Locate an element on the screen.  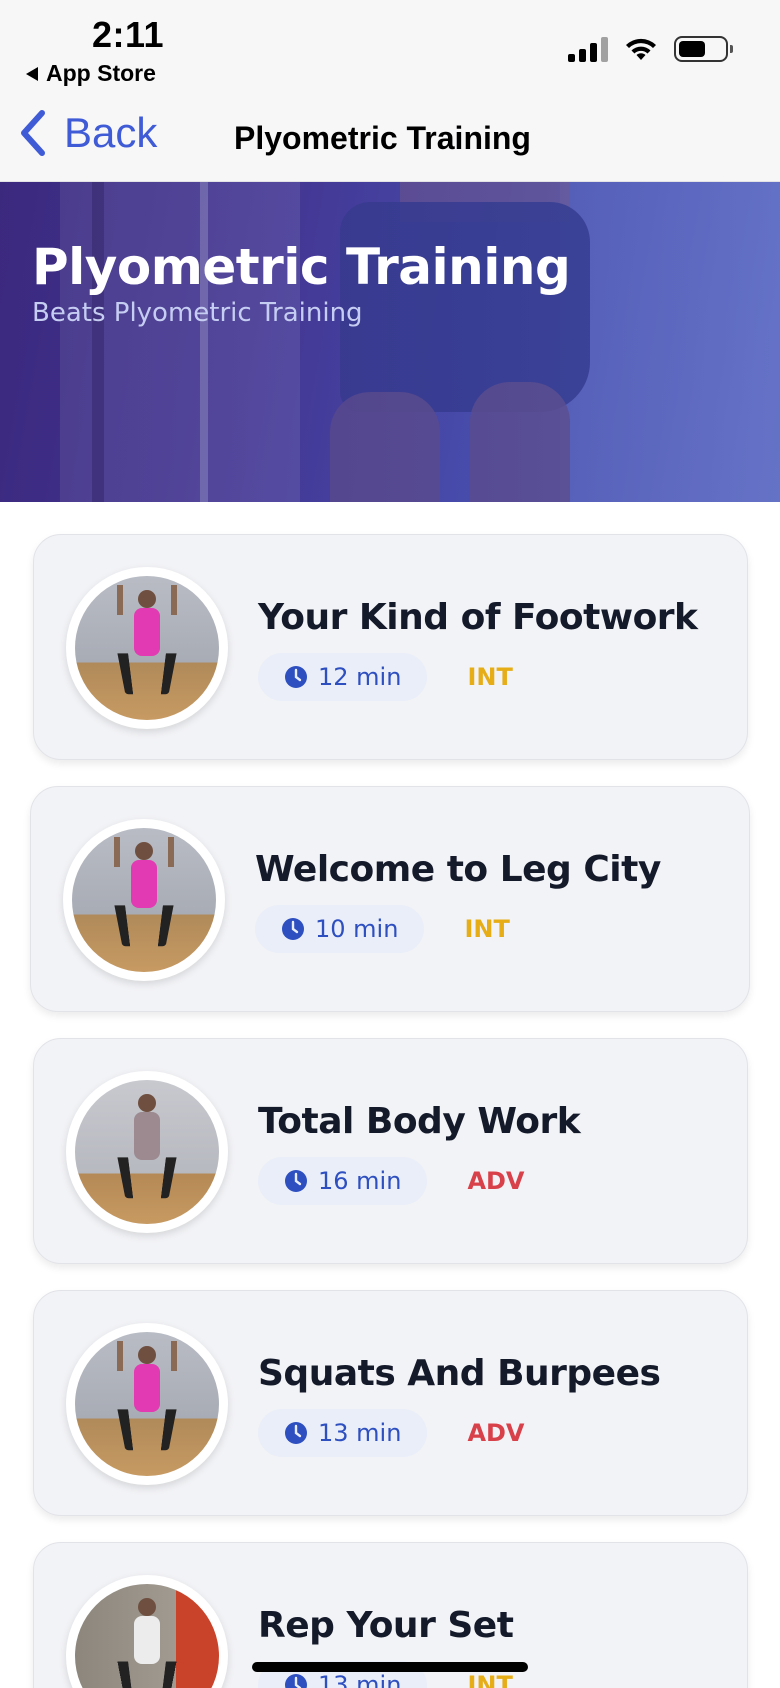
chevron-left-icon is located at coordinates (33, 133).